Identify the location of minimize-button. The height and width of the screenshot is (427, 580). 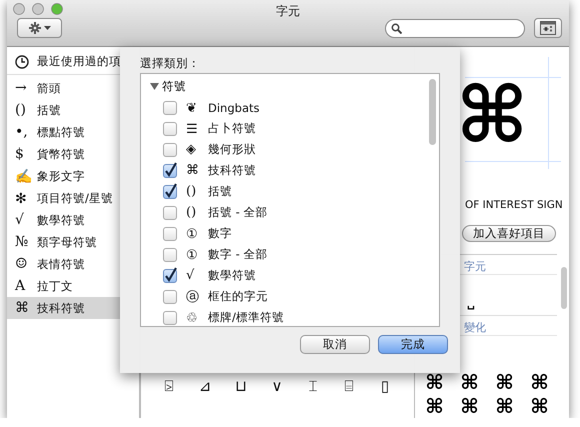
(38, 9).